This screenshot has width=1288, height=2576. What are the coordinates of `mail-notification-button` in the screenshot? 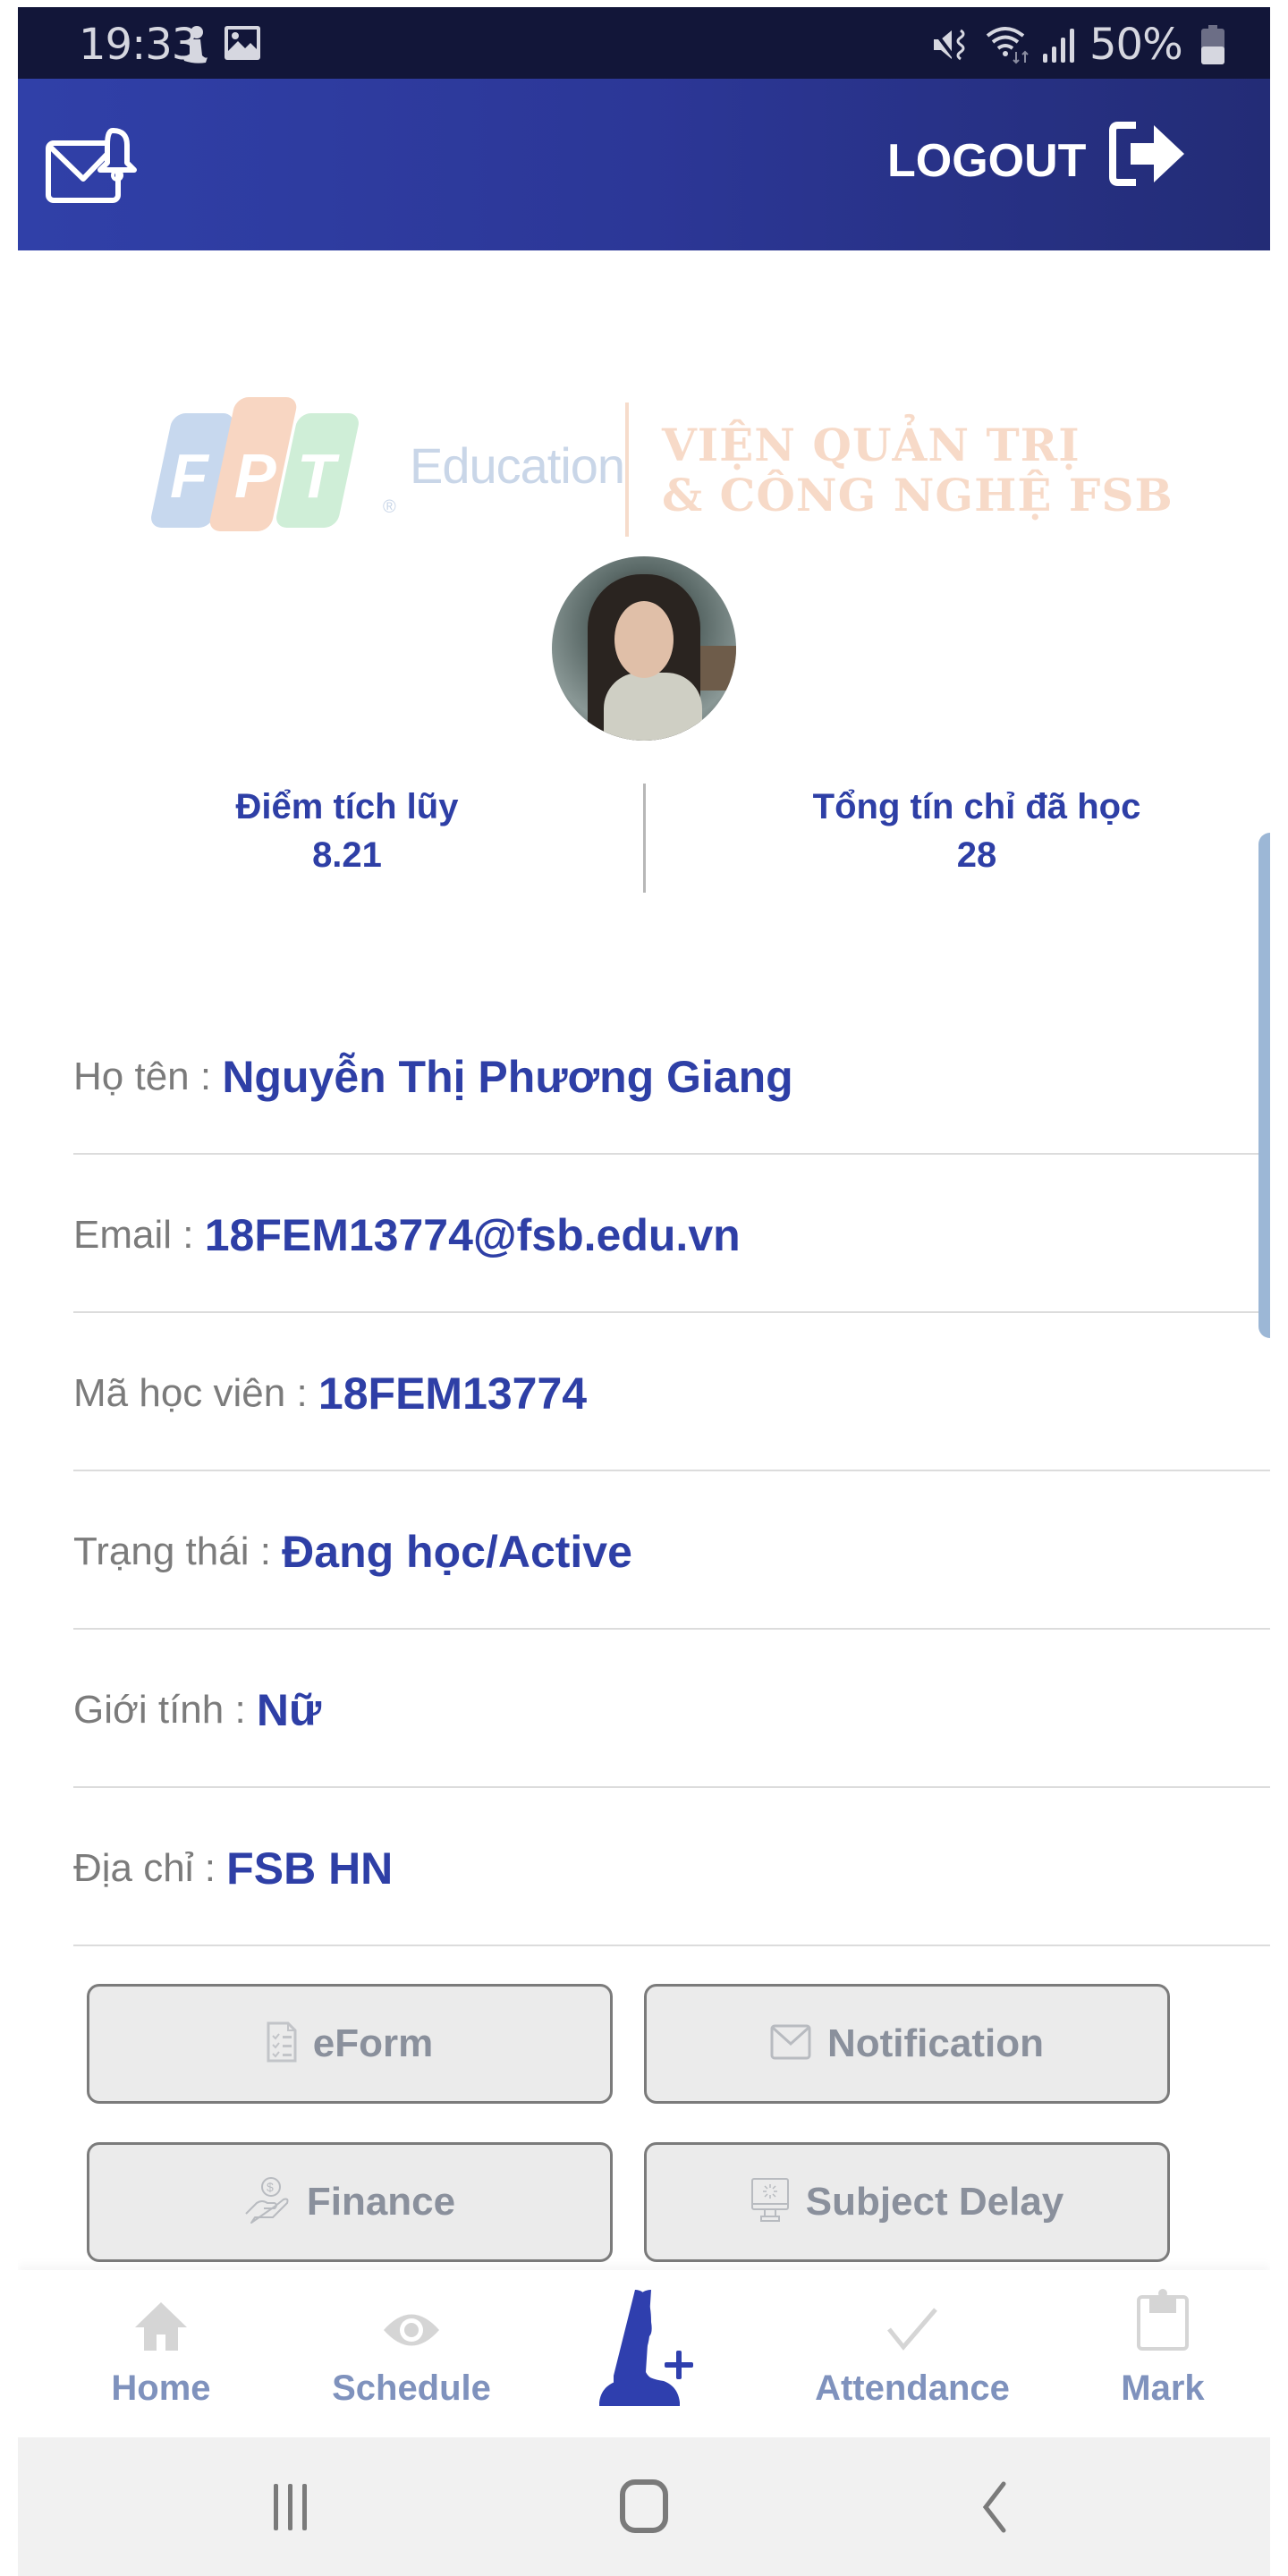 It's located at (93, 166).